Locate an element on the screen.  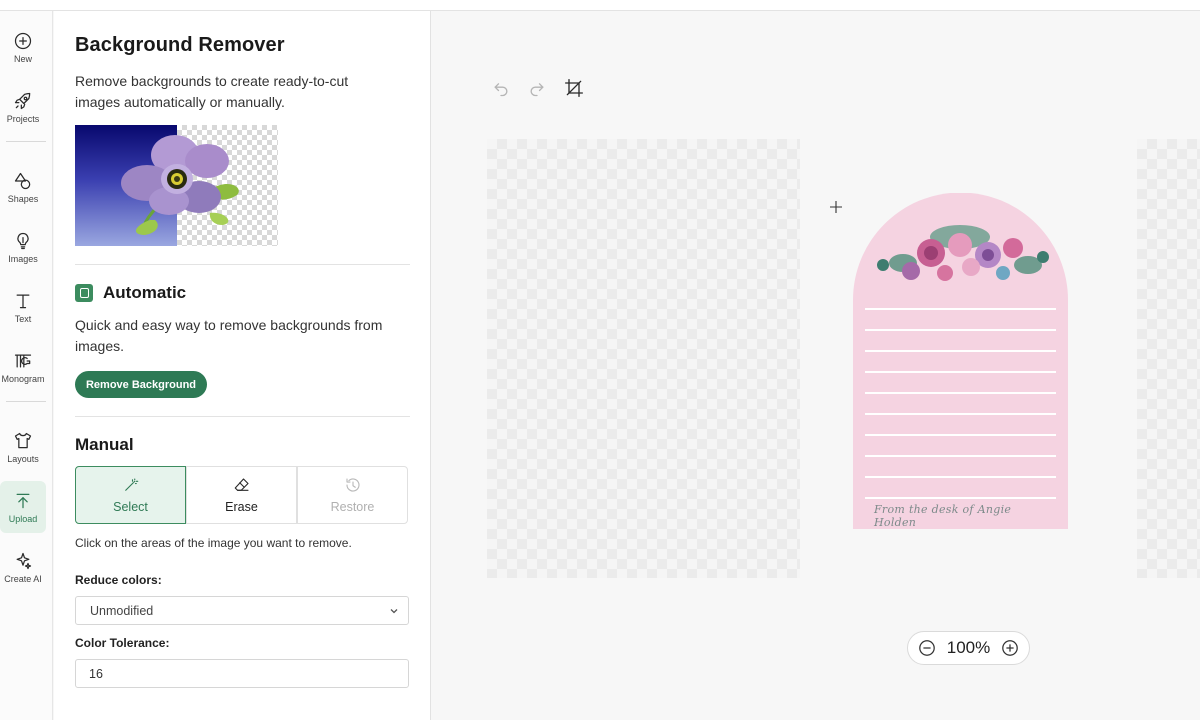
restore-history-icon is located at coordinates (352, 485).